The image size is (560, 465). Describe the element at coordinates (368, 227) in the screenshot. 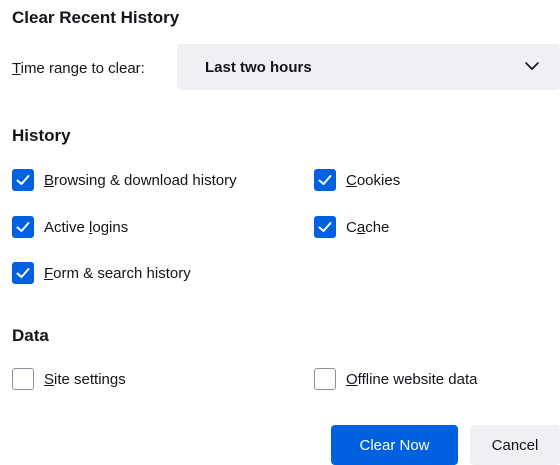

I see `checkbox-label-cache: Cache` at that location.